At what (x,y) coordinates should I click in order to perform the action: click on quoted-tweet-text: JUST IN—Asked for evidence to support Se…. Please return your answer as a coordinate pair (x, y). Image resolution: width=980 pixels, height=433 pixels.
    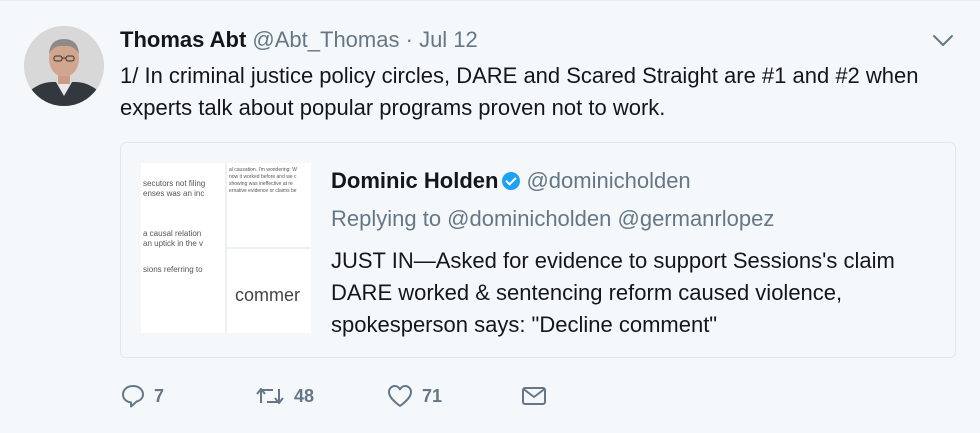
    Looking at the image, I should click on (613, 292).